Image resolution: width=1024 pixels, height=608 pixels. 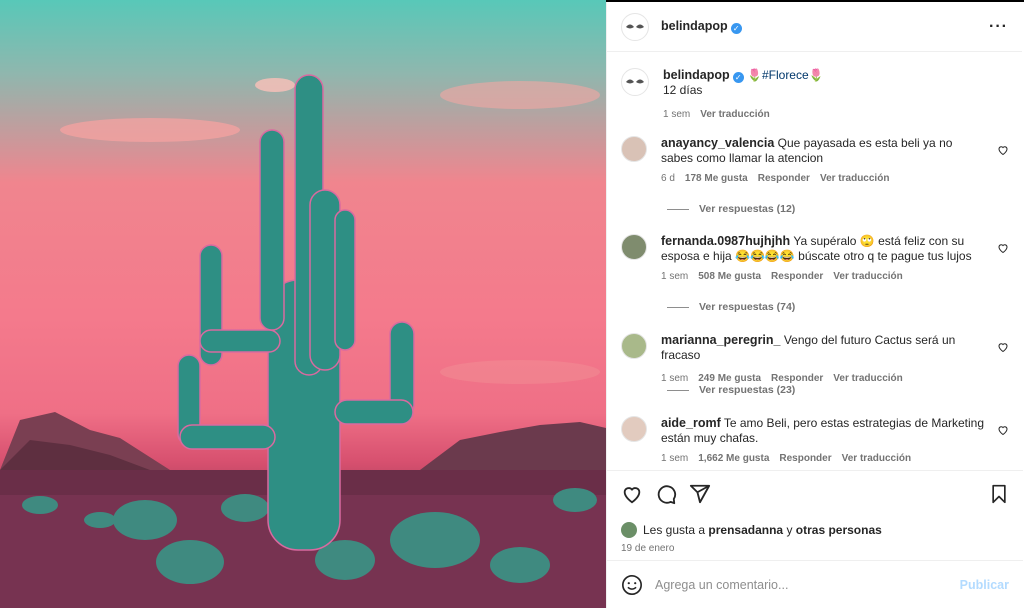 I want to click on comment-bubble-icon, so click(x=666, y=494).